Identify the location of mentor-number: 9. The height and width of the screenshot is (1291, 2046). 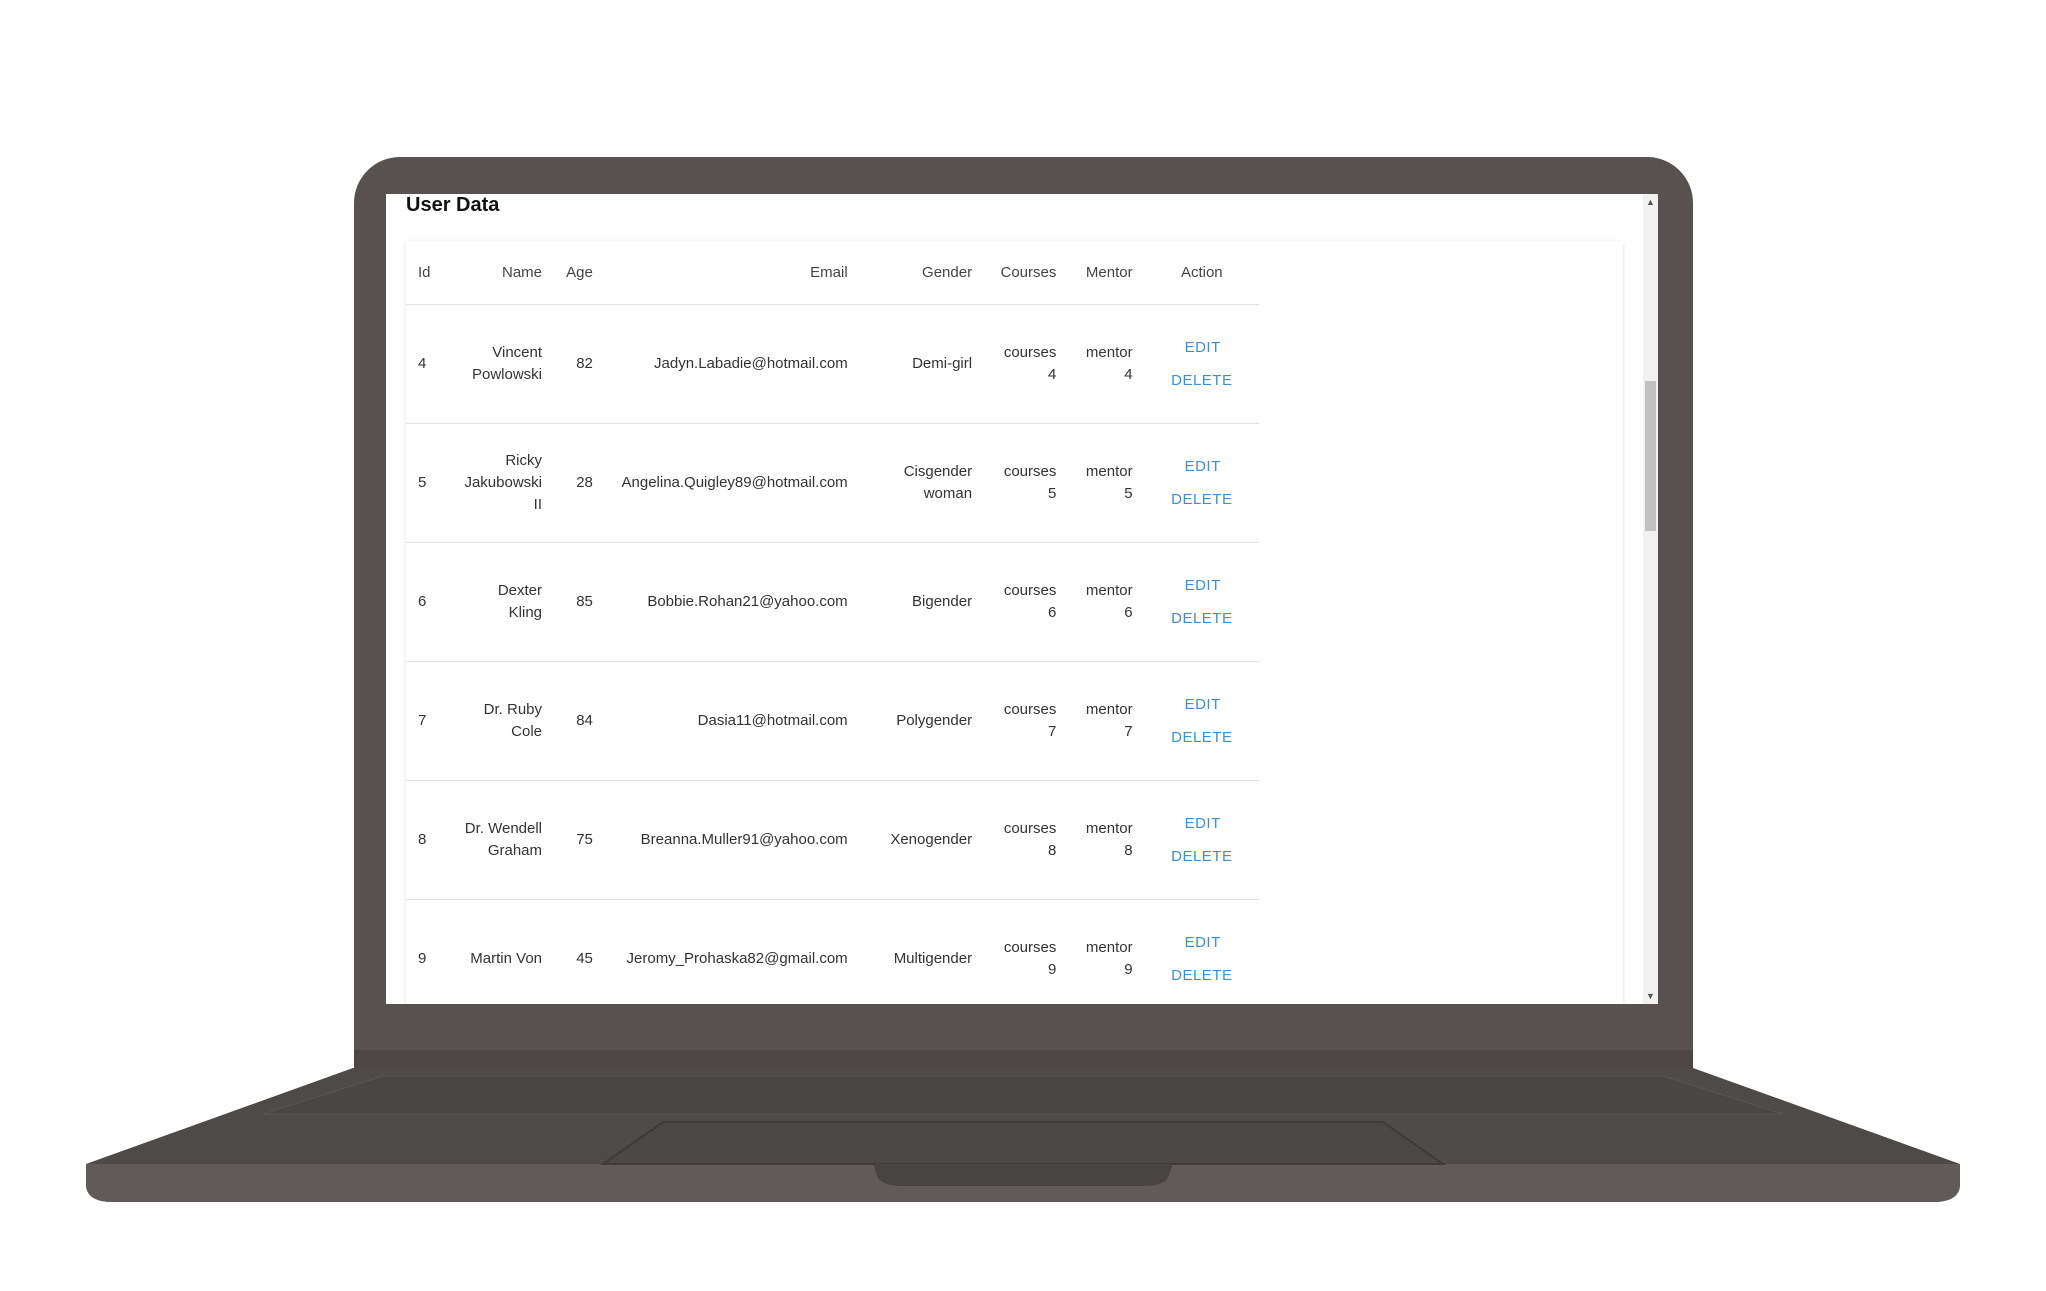
(1128, 969).